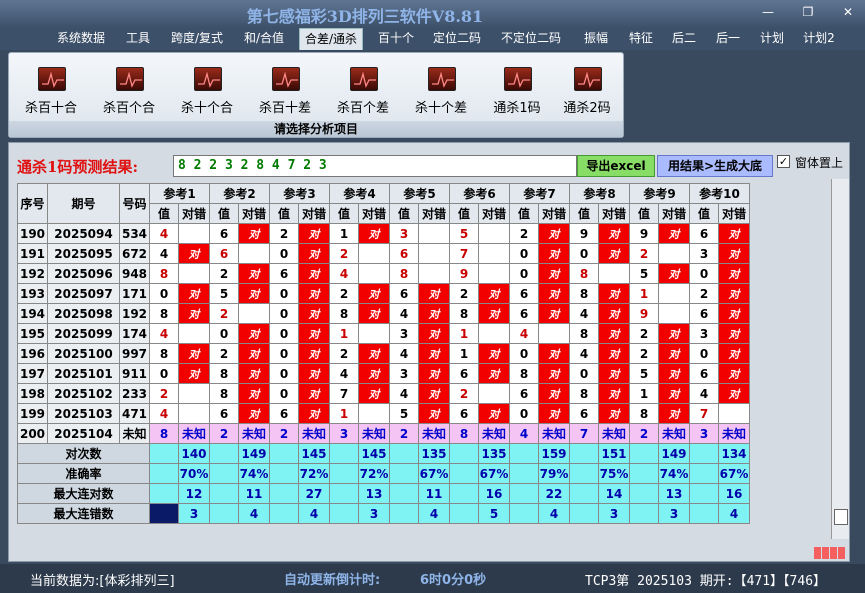 This screenshot has height=593, width=865. What do you see at coordinates (83, 433) in the screenshot?
I see `cell-period: 2025104` at bounding box center [83, 433].